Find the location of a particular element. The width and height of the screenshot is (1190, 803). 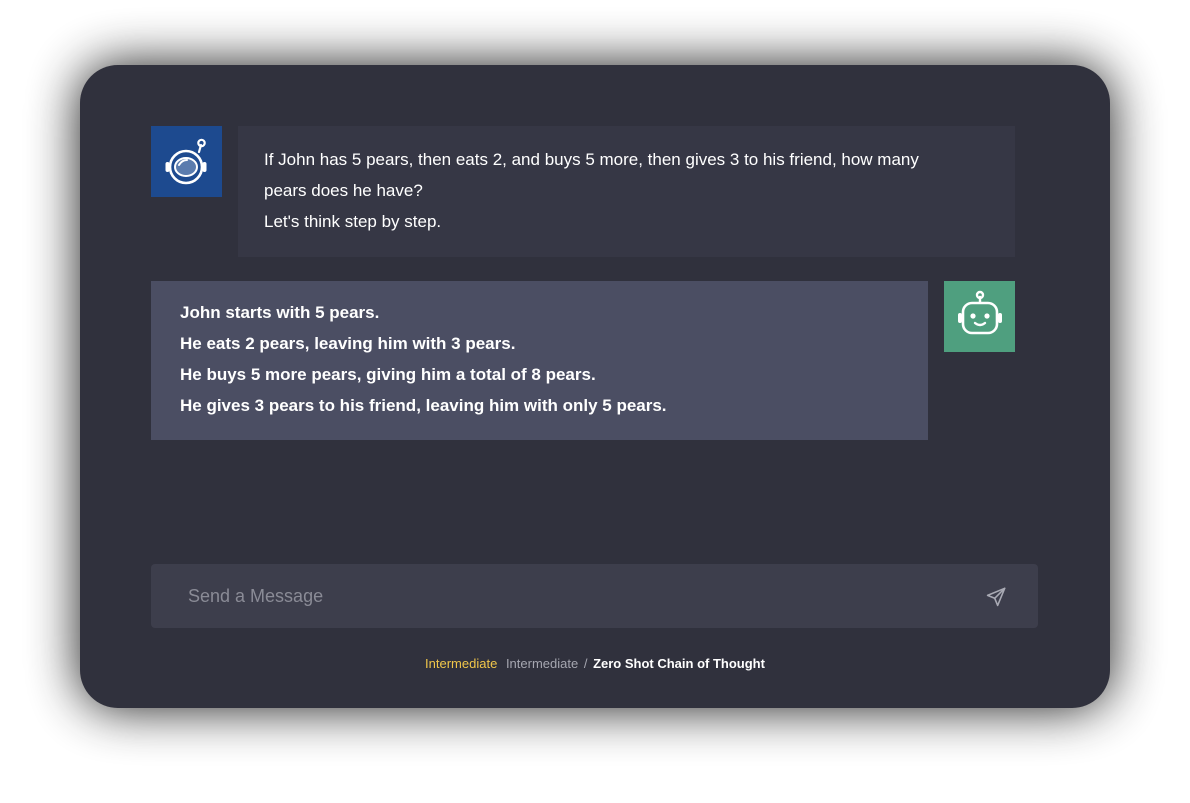

user-avatar is located at coordinates (186, 161).